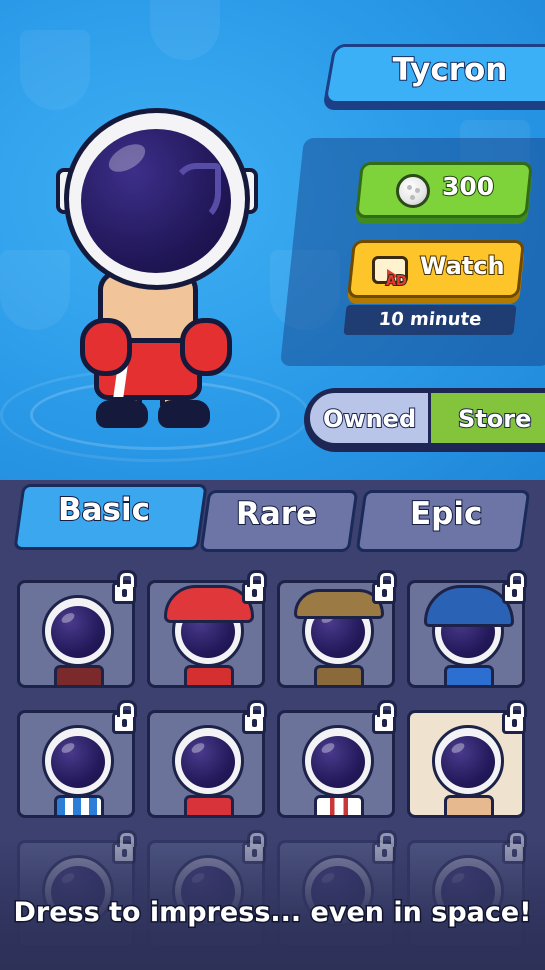 The height and width of the screenshot is (970, 545). What do you see at coordinates (392, 271) in the screenshot?
I see `video-ad-icon: AD` at bounding box center [392, 271].